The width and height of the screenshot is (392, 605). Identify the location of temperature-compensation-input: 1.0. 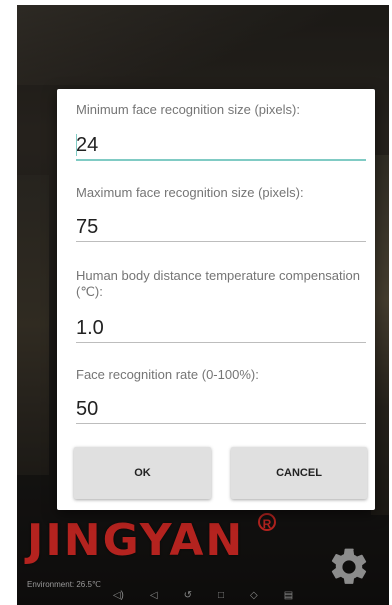
(221, 328).